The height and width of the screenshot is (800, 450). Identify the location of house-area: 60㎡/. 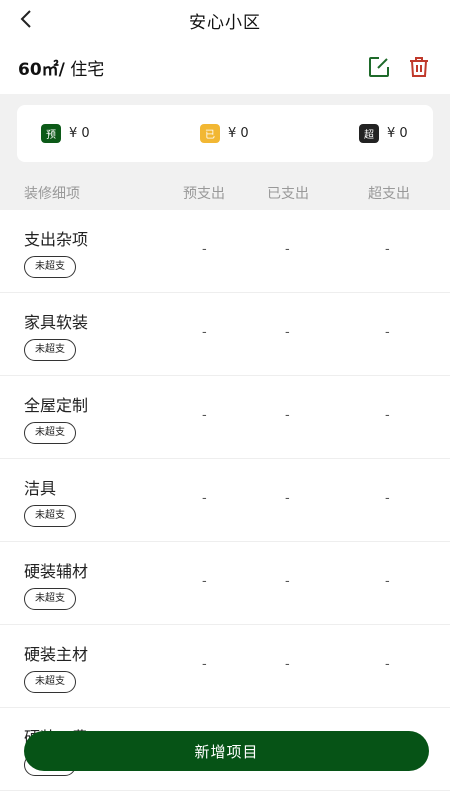
(41, 69).